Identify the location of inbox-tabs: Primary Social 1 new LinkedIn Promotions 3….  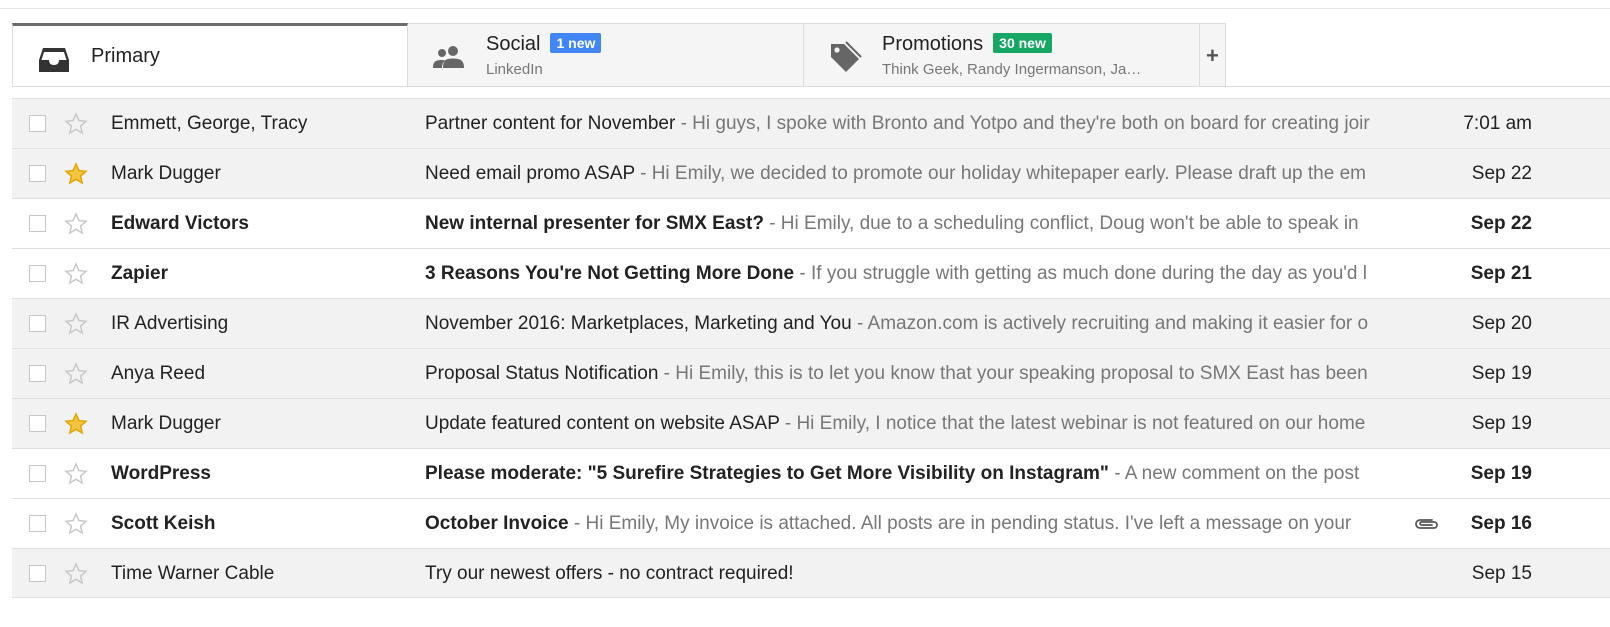
(619, 55).